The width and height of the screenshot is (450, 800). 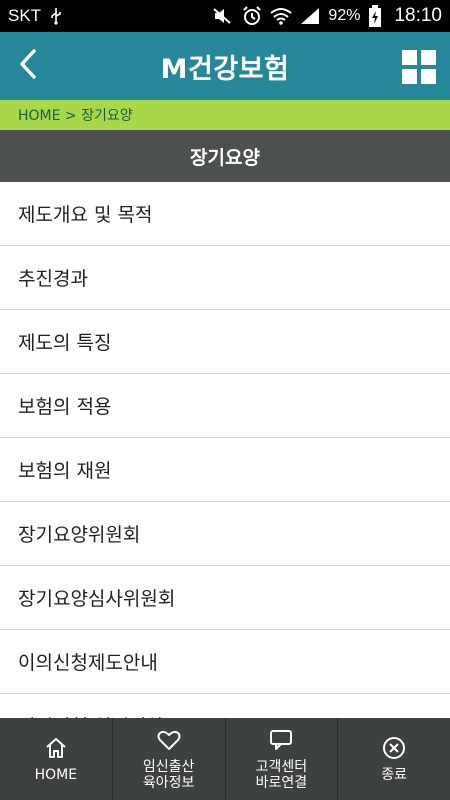 What do you see at coordinates (225, 534) in the screenshot?
I see `menu-item-committee: 장기요양위원회` at bounding box center [225, 534].